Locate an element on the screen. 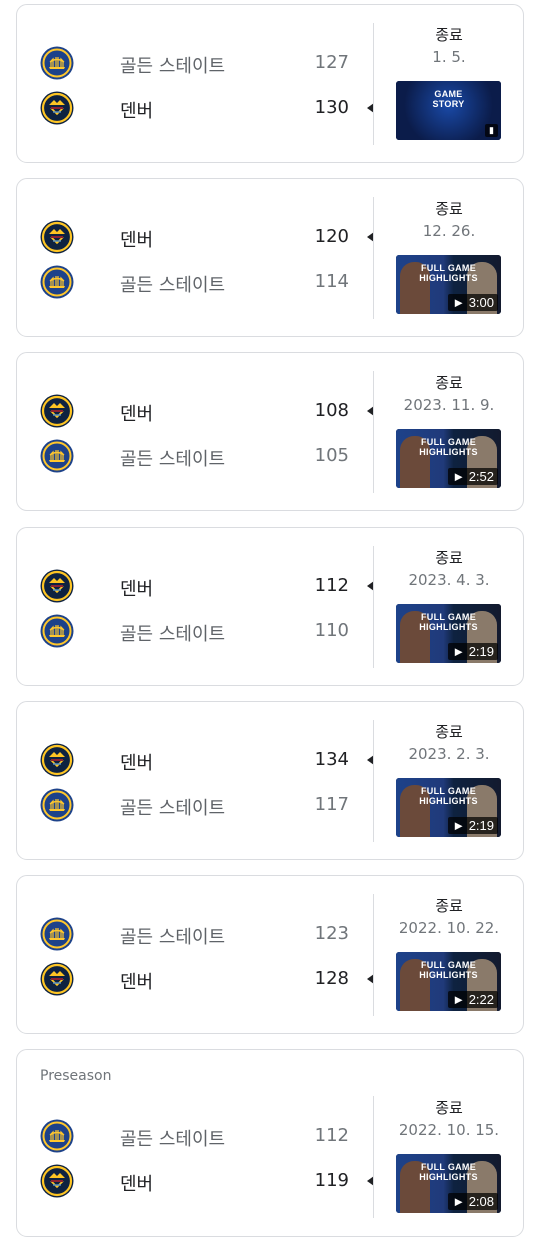 The image size is (540, 1243). team-row: 골든 스테이트 127 is located at coordinates (210, 64).